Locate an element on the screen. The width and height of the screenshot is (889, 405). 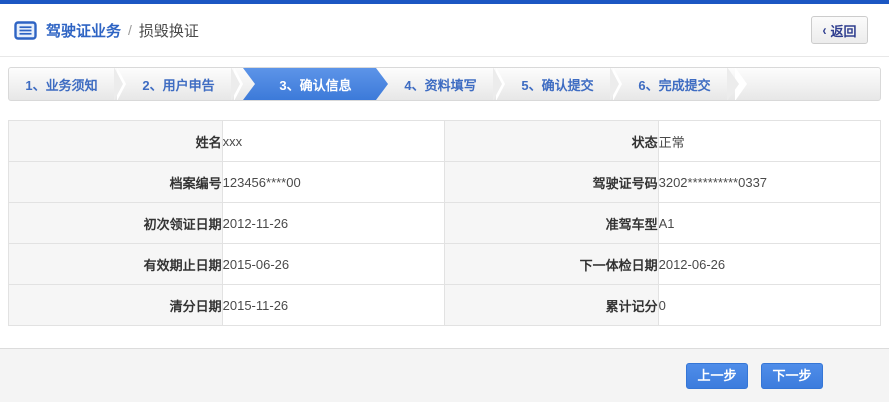
field-label: 档案编号 is located at coordinates (115, 182).